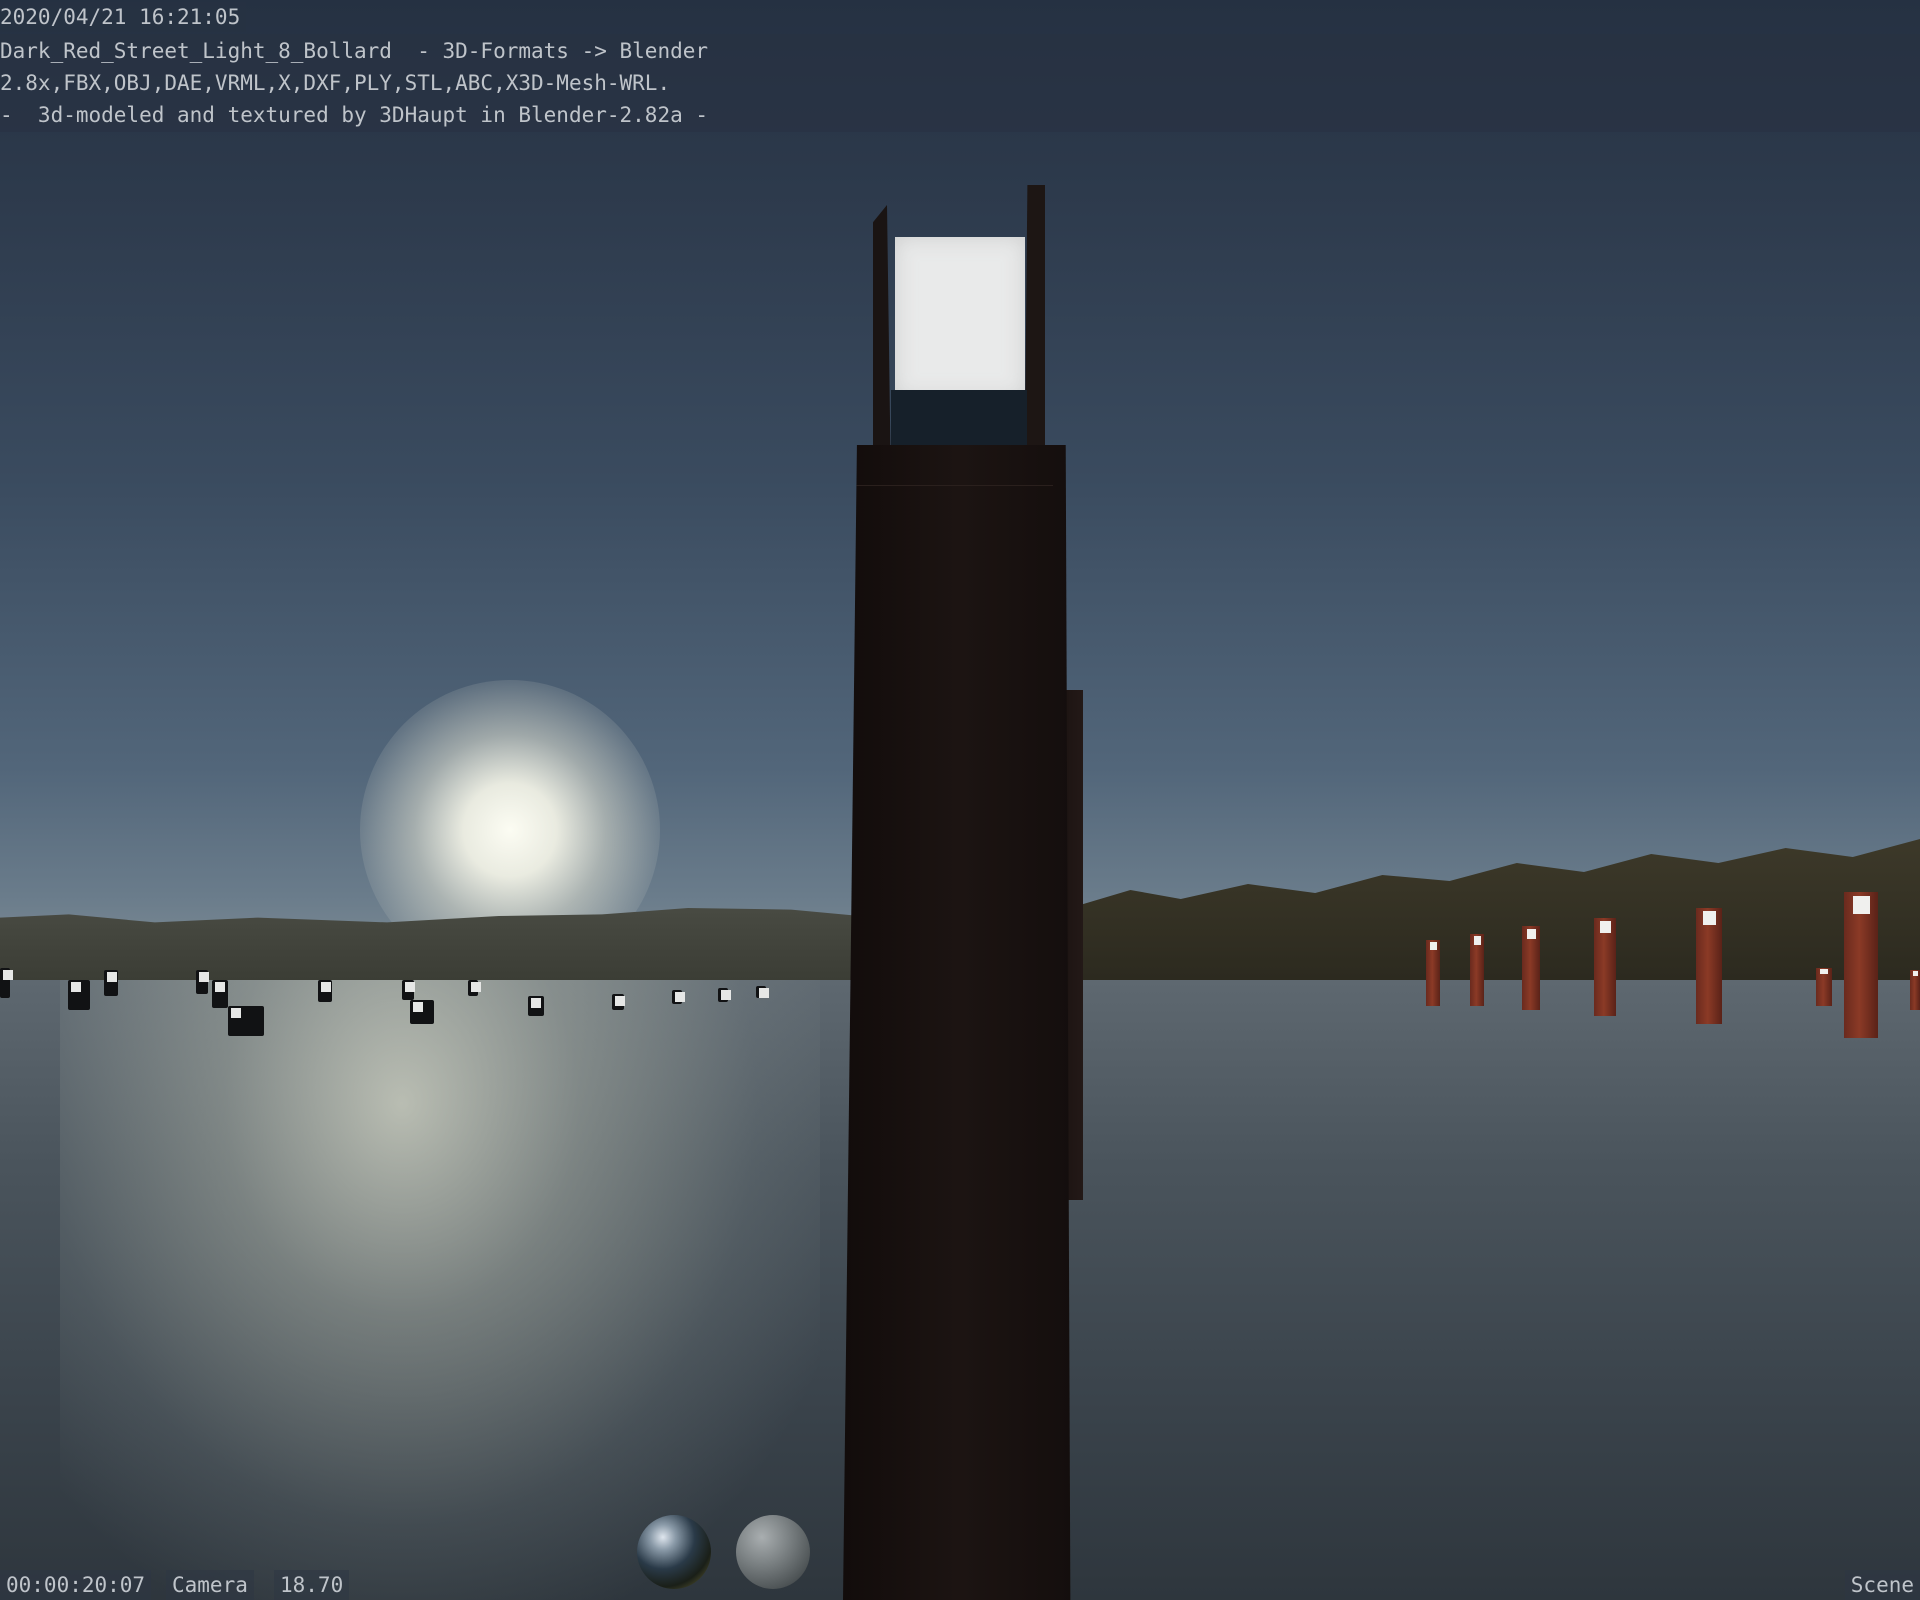 This screenshot has height=1600, width=1920. I want to click on scene-name: Scene, so click(1882, 1585).